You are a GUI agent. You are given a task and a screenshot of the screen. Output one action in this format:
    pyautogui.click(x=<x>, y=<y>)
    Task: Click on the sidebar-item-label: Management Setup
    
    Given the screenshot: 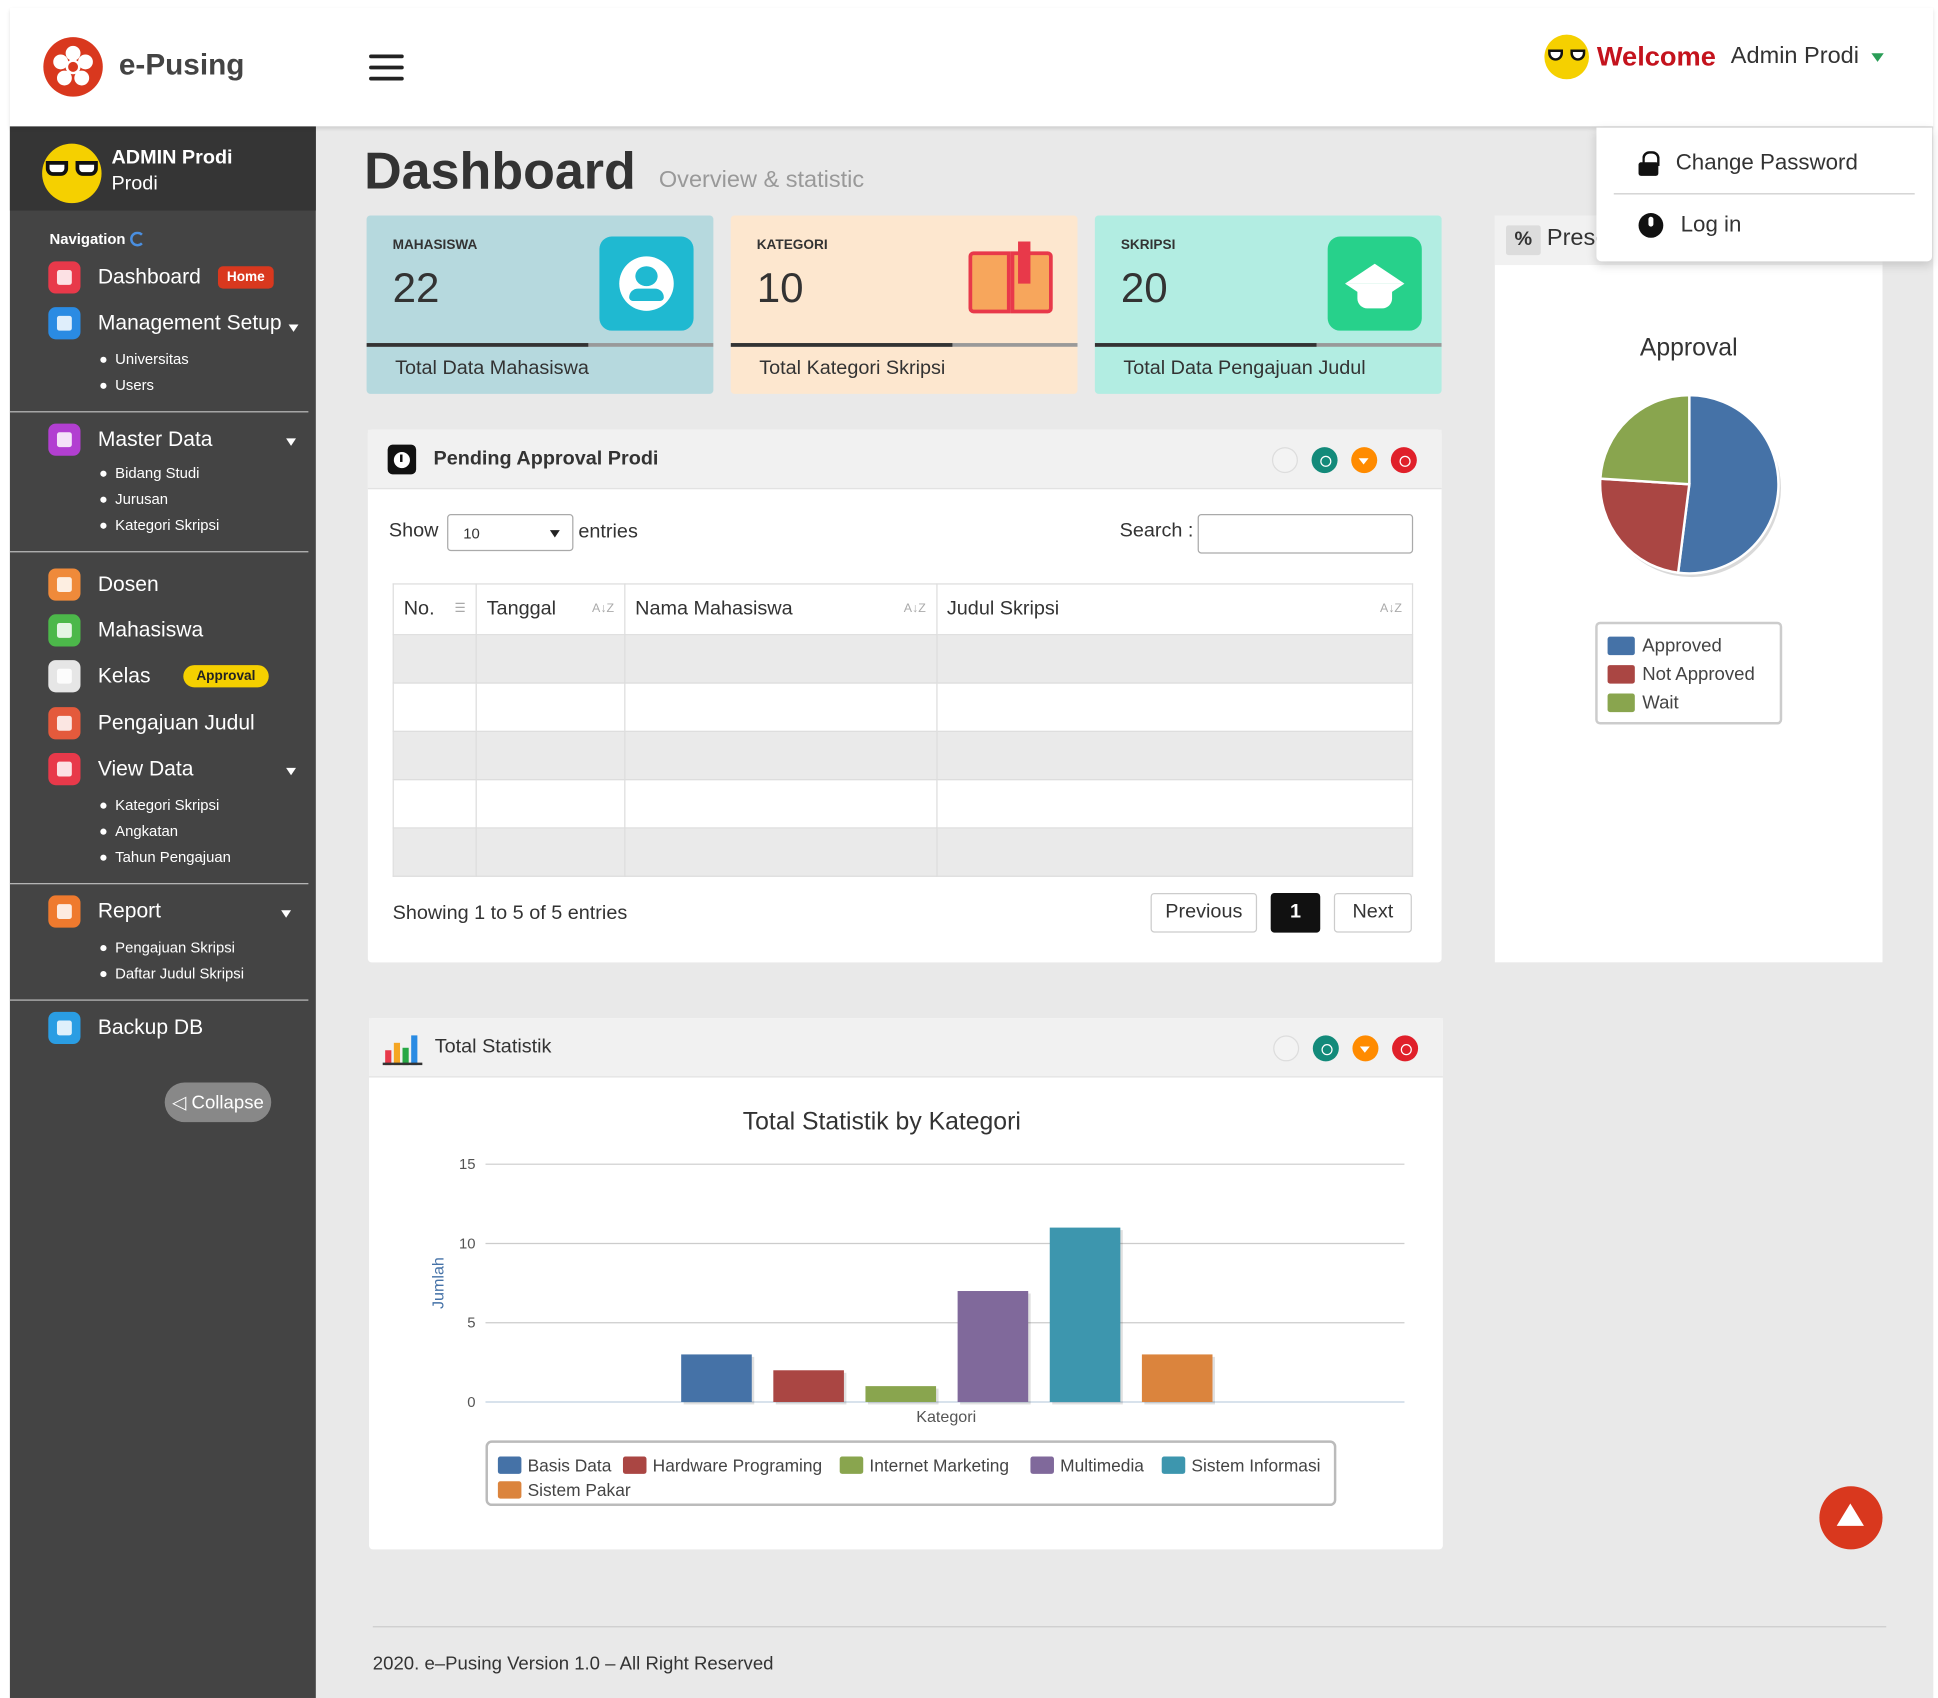 What is the action you would take?
    pyautogui.click(x=189, y=322)
    